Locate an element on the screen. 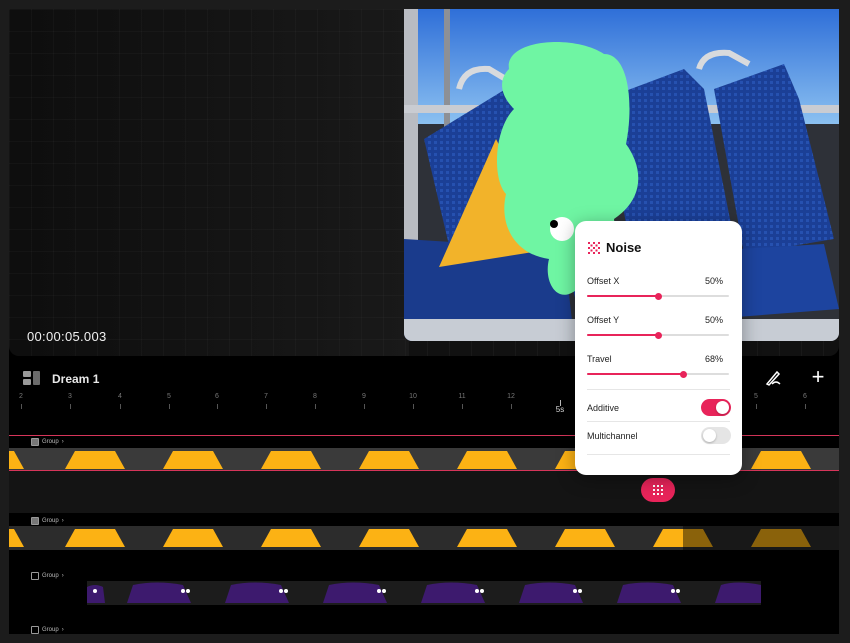 The width and height of the screenshot is (850, 643). multichannel-label: Multichannel is located at coordinates (612, 436).